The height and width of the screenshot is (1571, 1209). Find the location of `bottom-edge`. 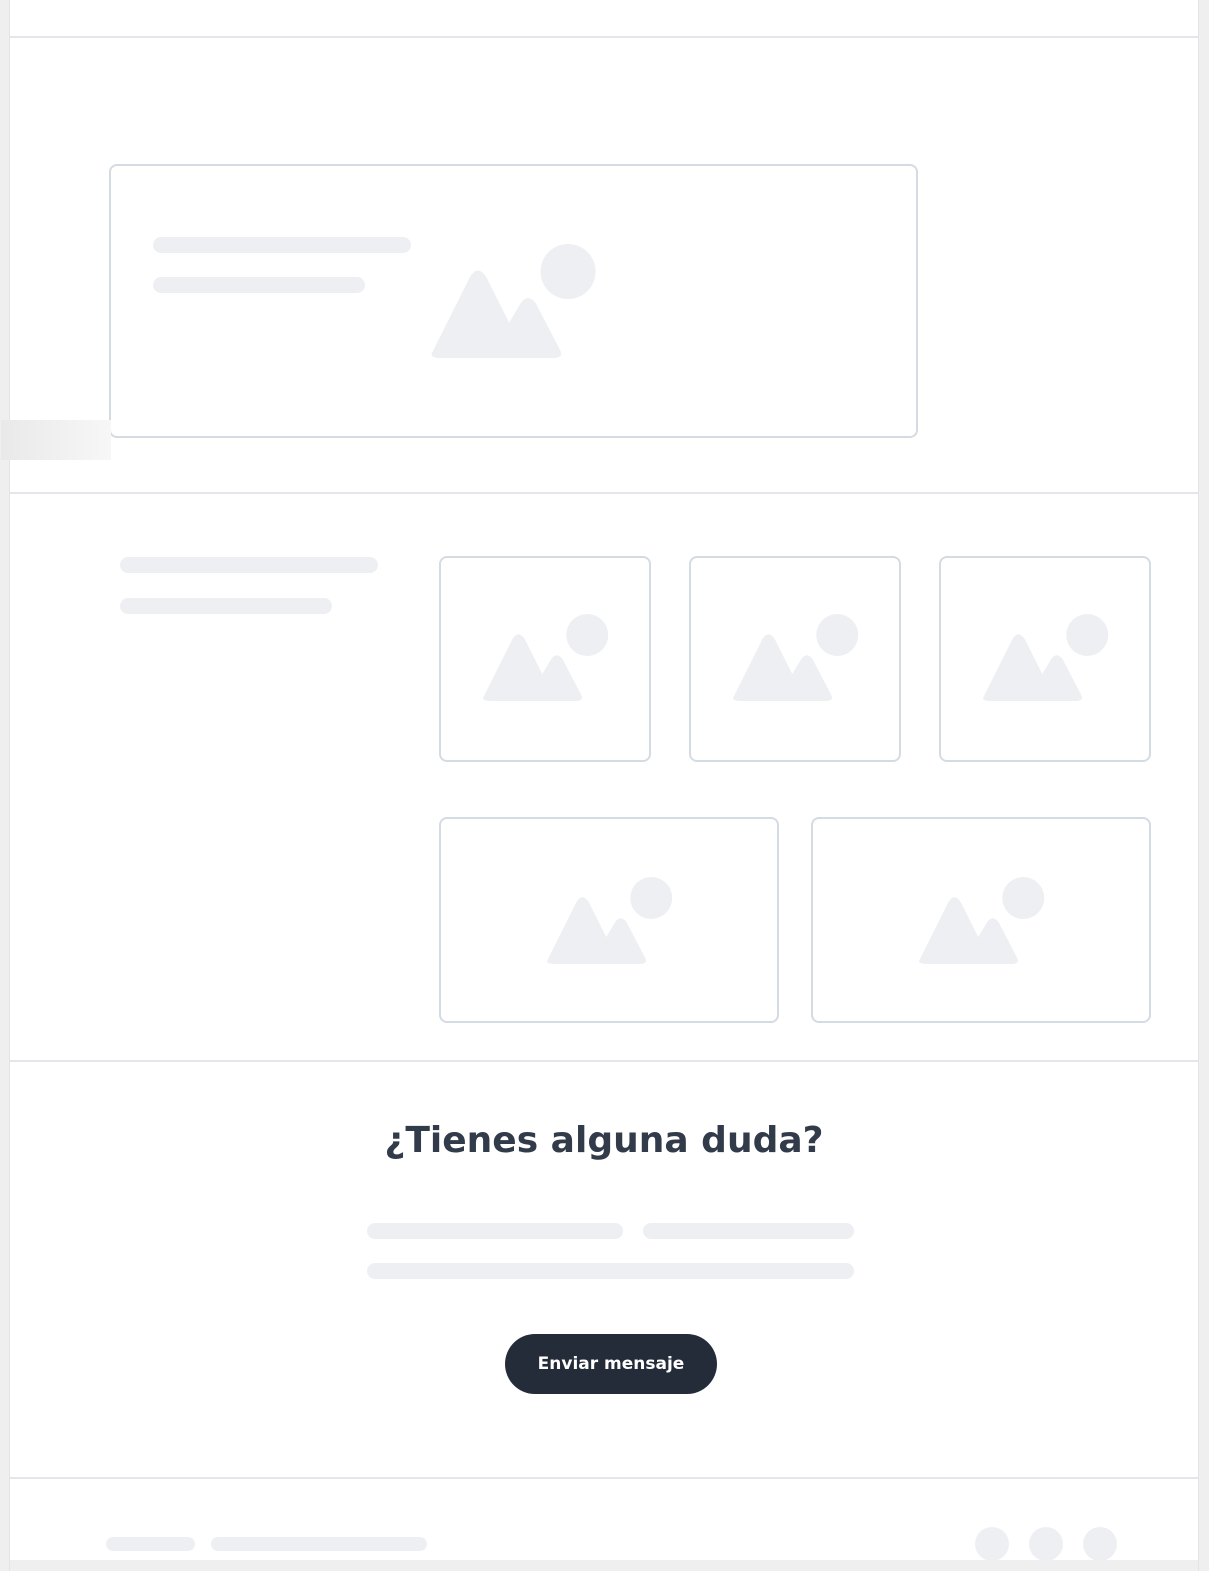

bottom-edge is located at coordinates (604, 1565).